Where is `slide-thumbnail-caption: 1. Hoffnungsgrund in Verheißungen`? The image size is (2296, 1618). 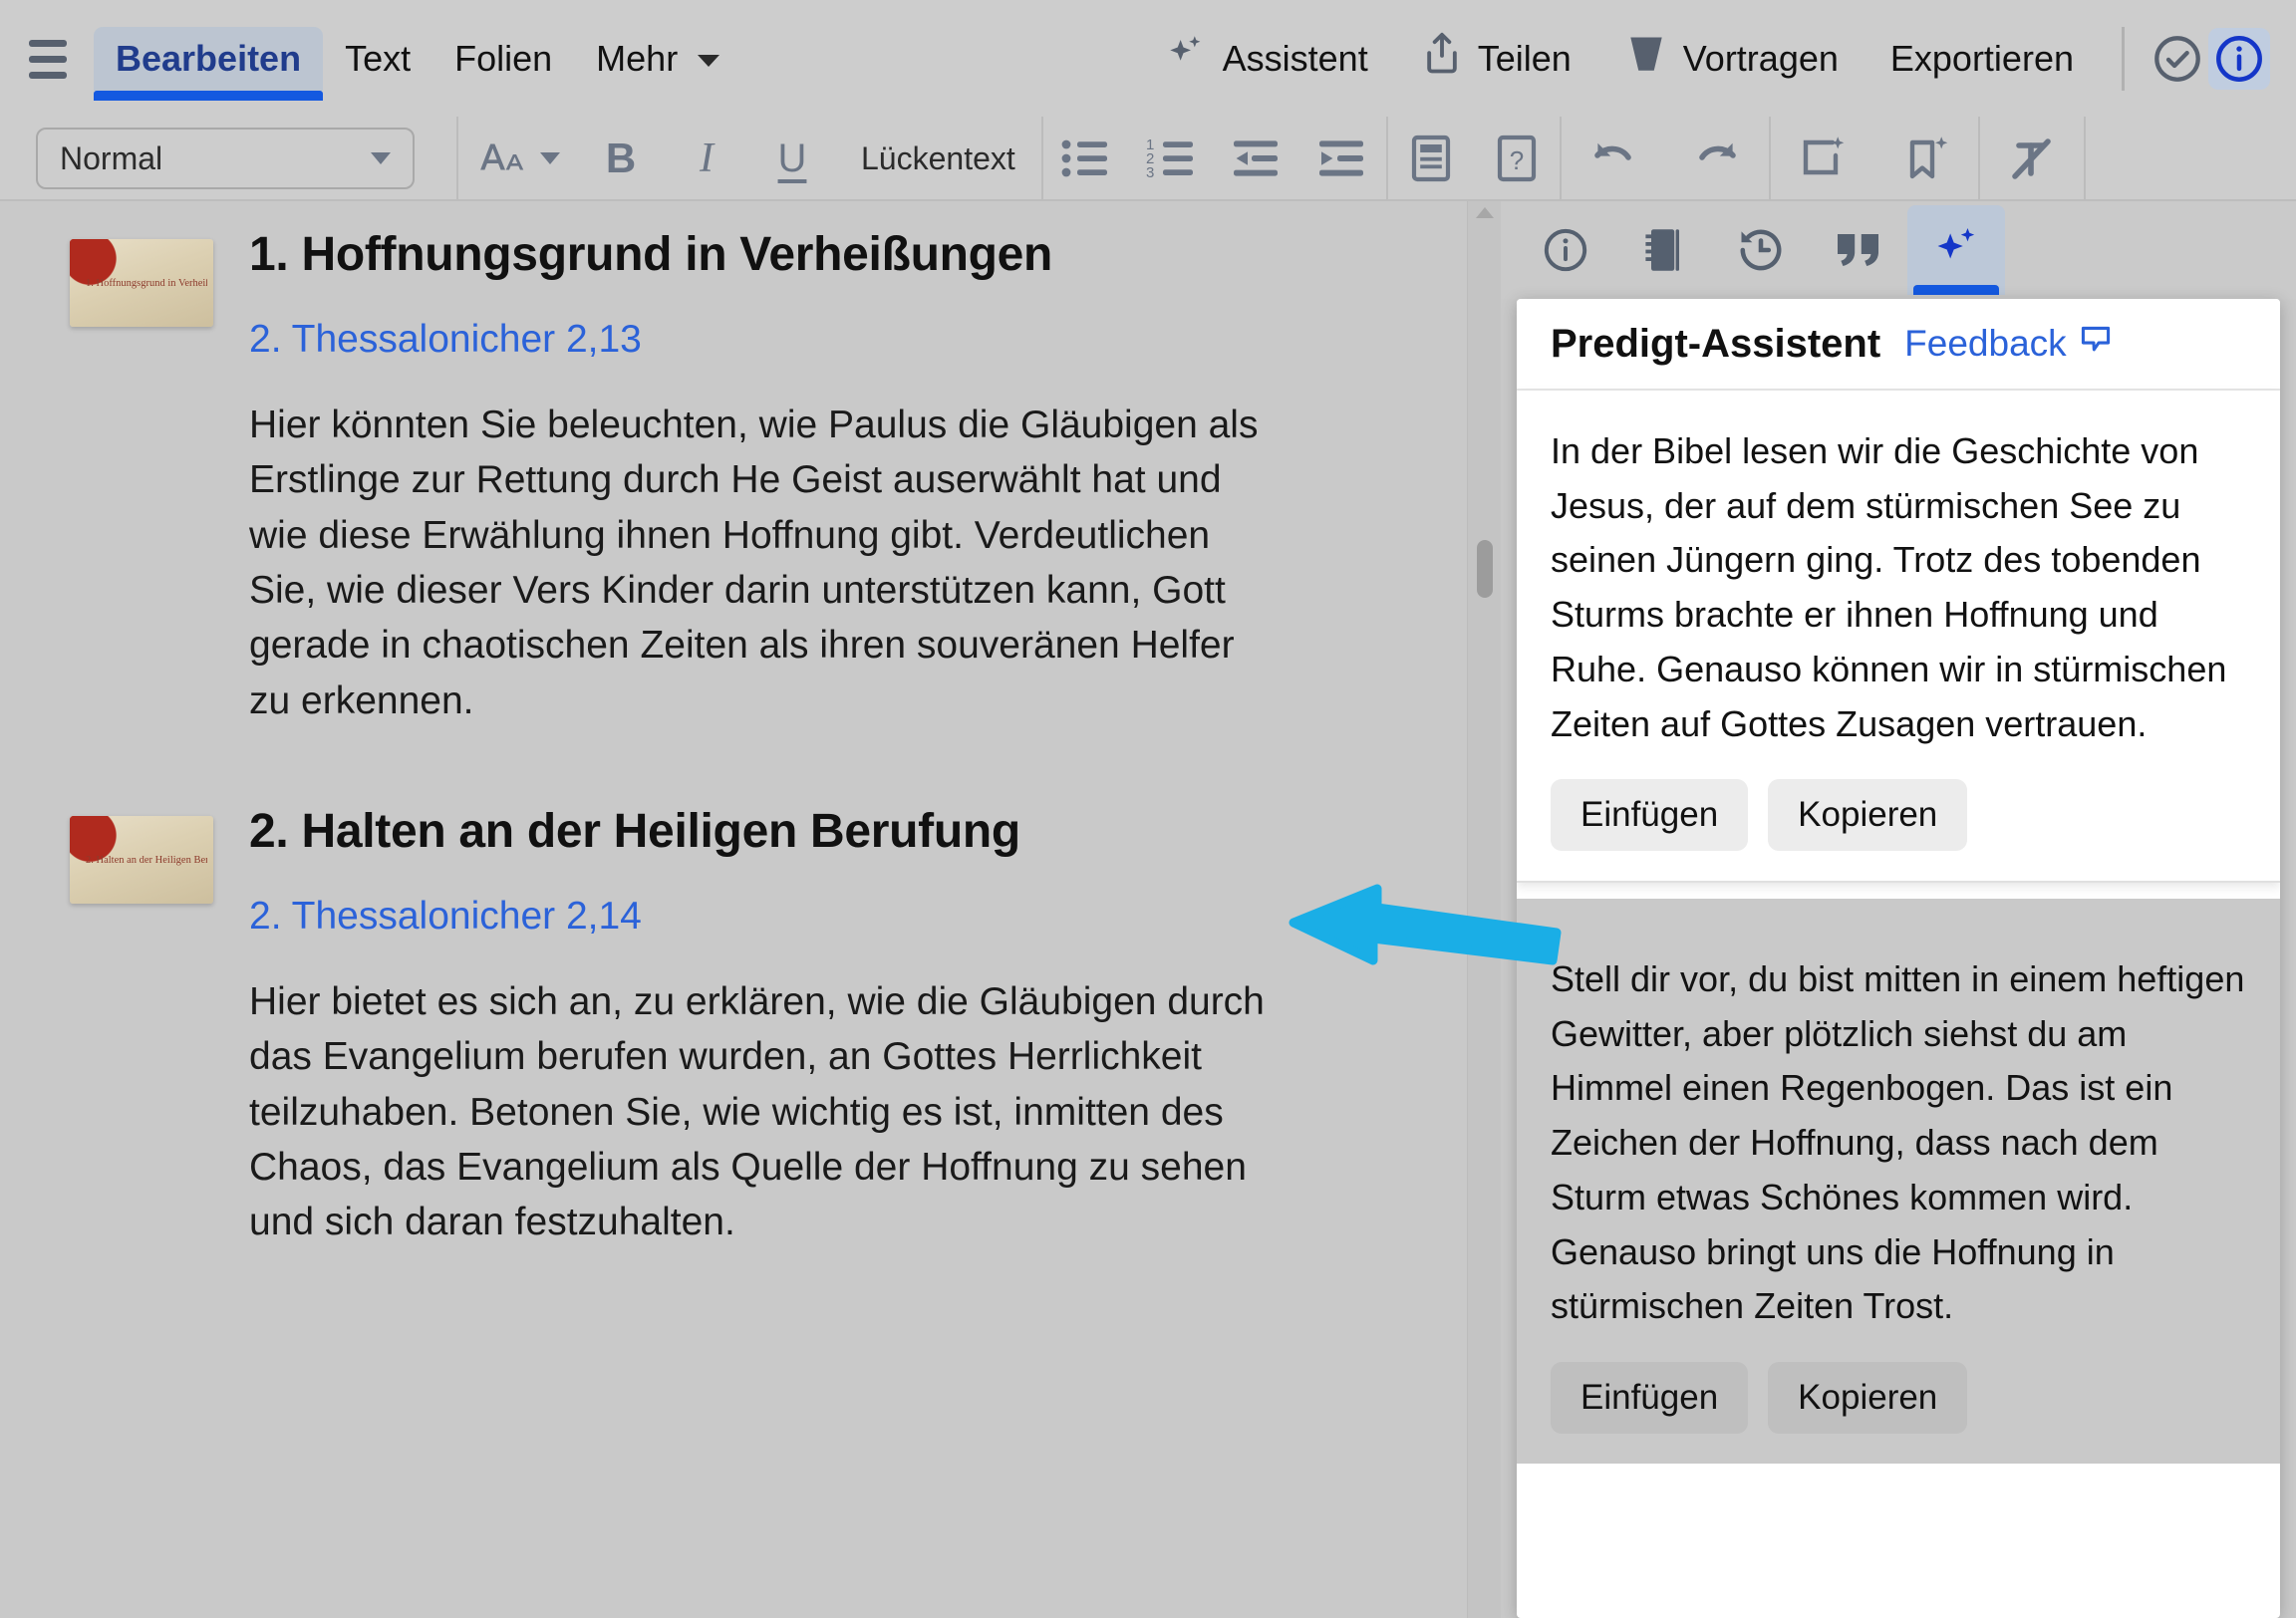 slide-thumbnail-caption: 1. Hoffnungsgrund in Verheißungen is located at coordinates (146, 283).